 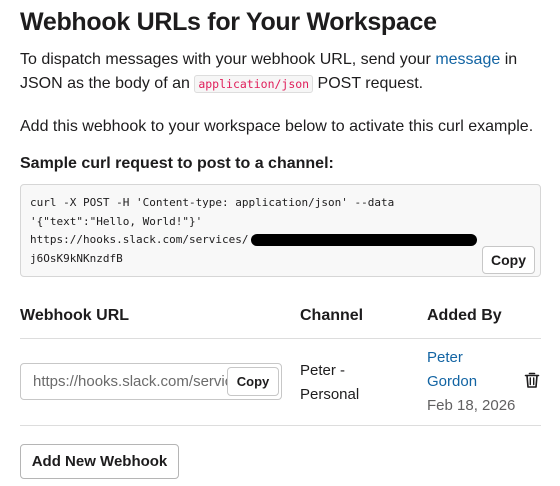 I want to click on added-by-last-name: Gordon, so click(x=471, y=382).